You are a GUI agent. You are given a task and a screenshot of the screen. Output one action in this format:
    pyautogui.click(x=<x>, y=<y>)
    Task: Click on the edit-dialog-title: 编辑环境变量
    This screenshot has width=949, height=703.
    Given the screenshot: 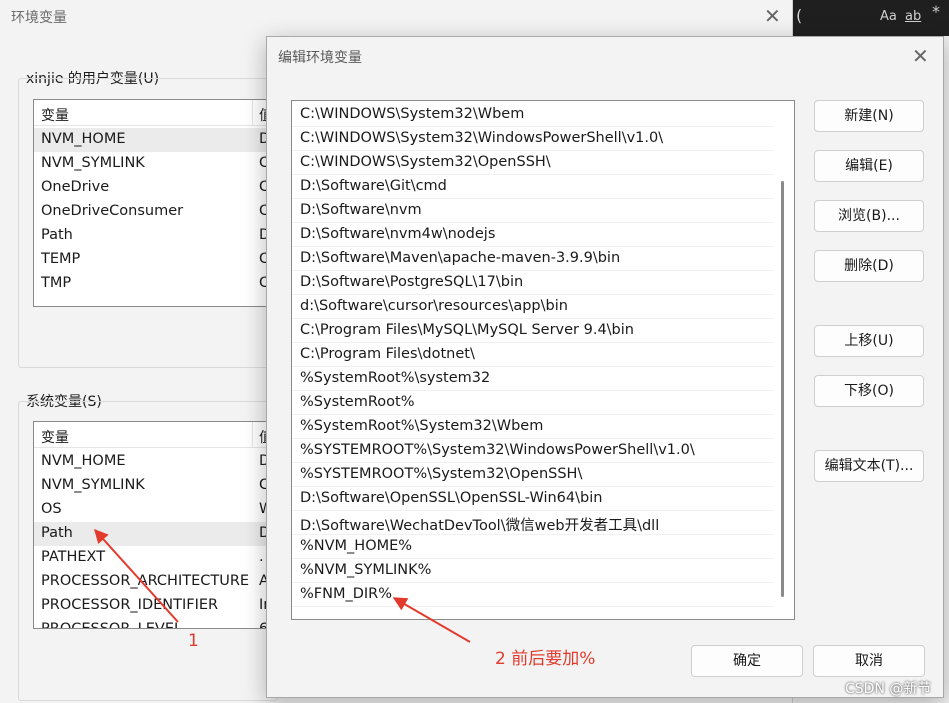 What is the action you would take?
    pyautogui.click(x=320, y=58)
    